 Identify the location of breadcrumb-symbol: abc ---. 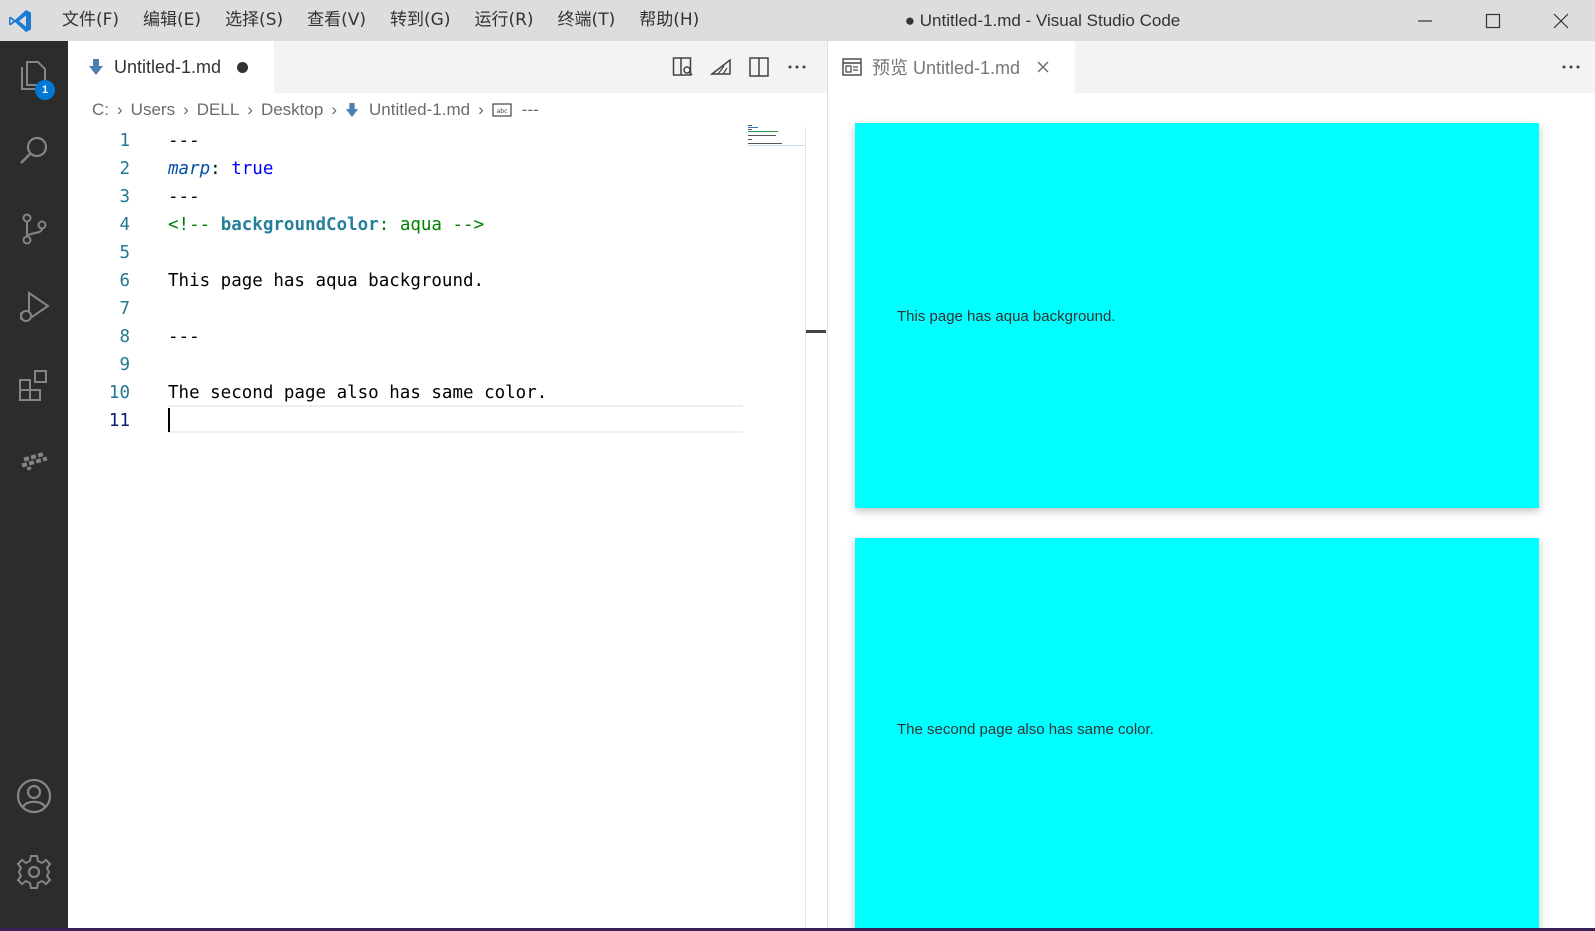
(515, 110).